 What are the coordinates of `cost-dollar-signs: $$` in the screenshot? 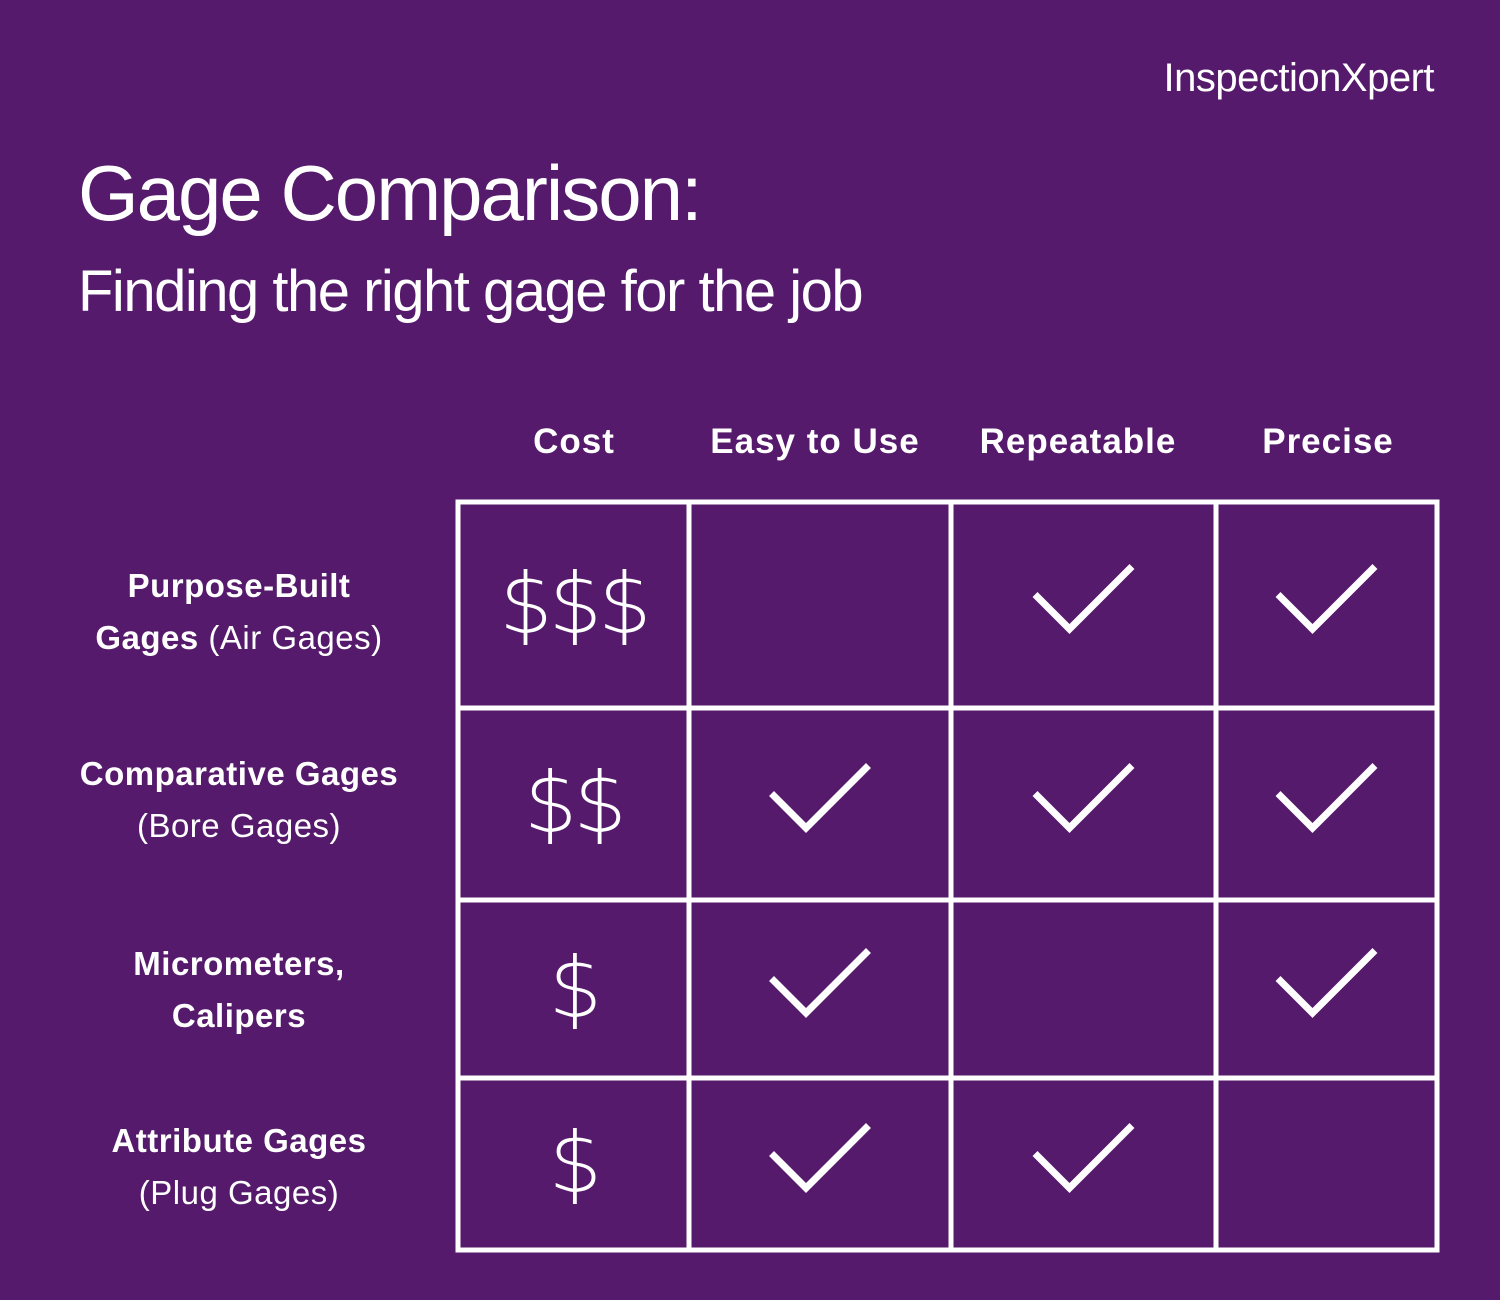 It's located at (573, 803).